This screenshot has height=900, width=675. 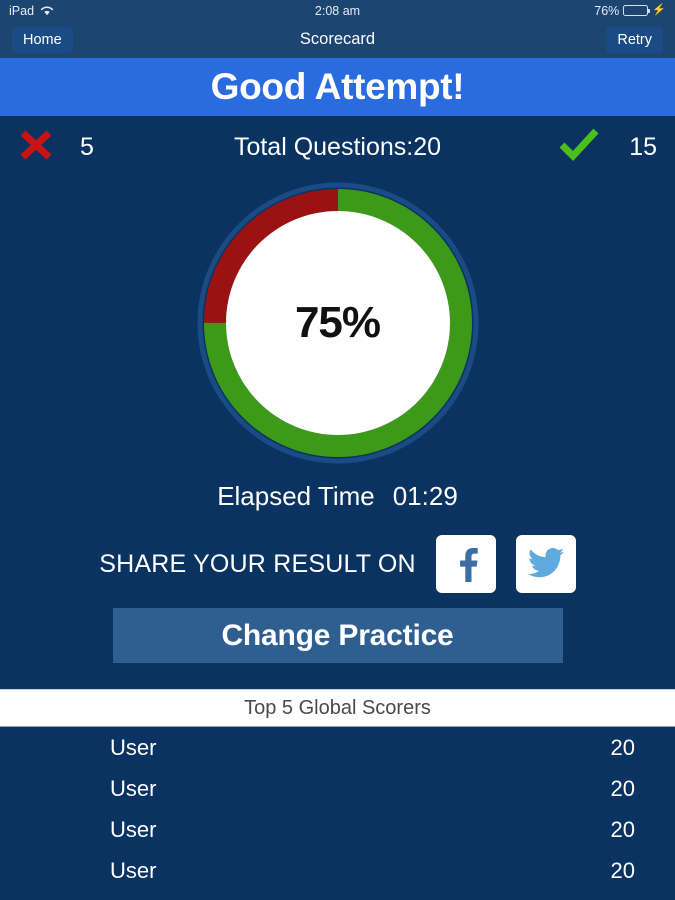 I want to click on total-questions: Total Questions:20, so click(x=337, y=147).